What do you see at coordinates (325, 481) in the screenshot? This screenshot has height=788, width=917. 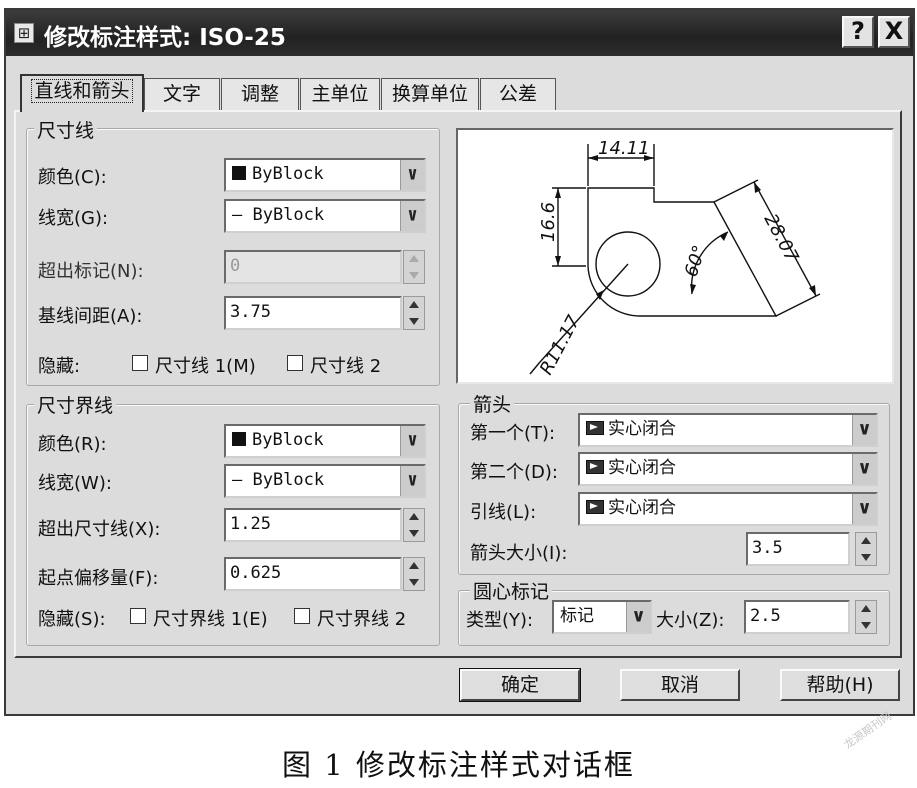 I see `ext-line-lineweight-select: — ByBlock` at bounding box center [325, 481].